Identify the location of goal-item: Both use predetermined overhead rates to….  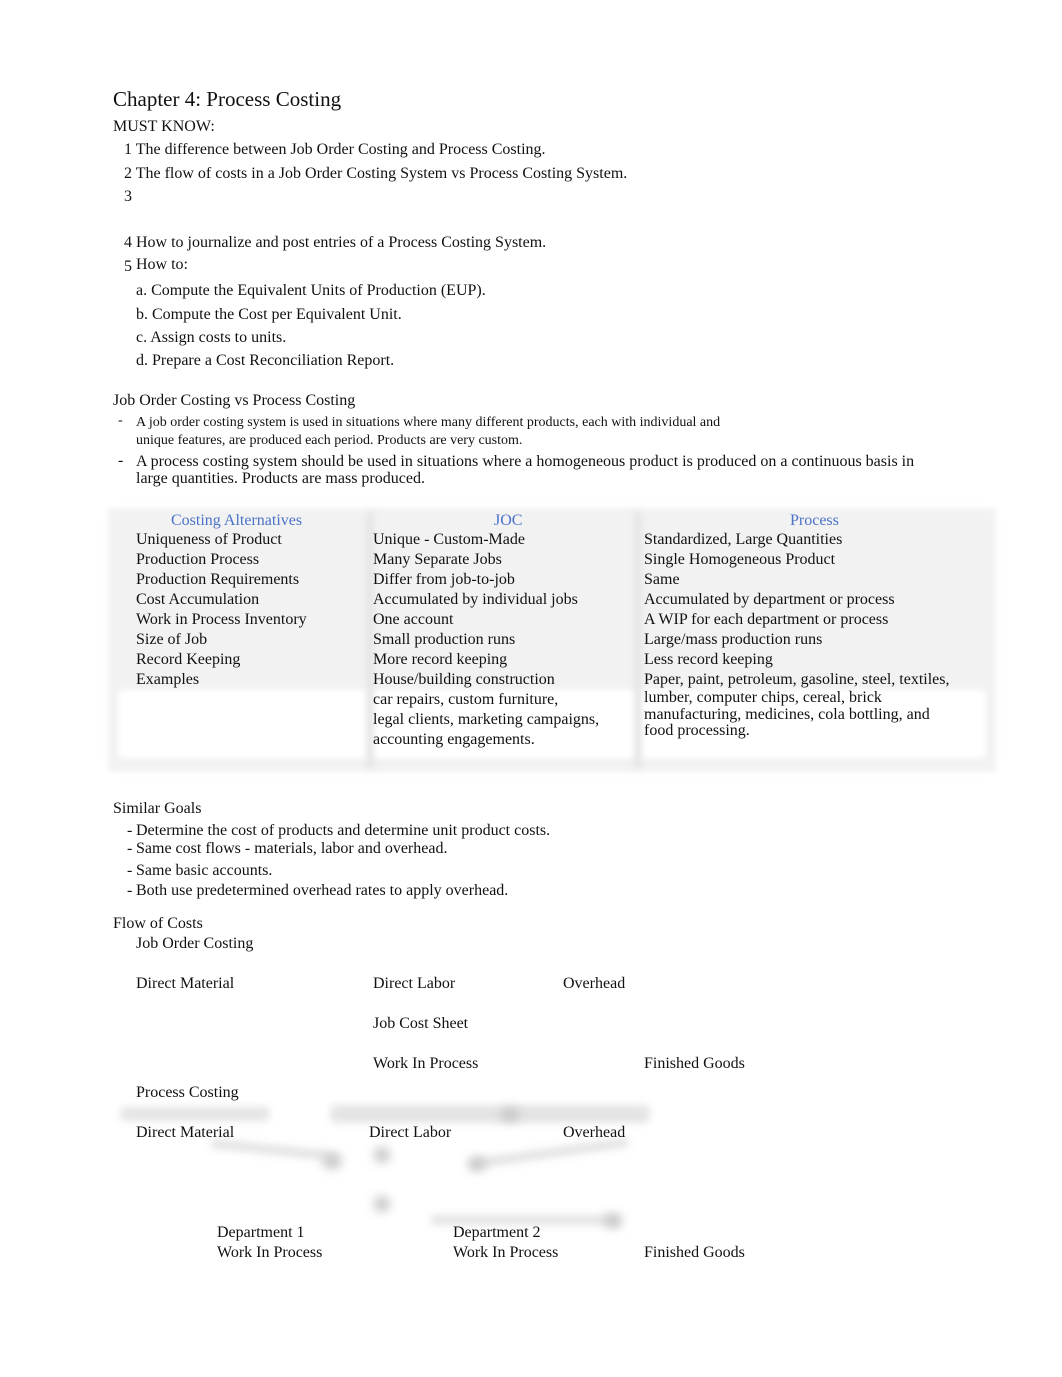
(322, 890).